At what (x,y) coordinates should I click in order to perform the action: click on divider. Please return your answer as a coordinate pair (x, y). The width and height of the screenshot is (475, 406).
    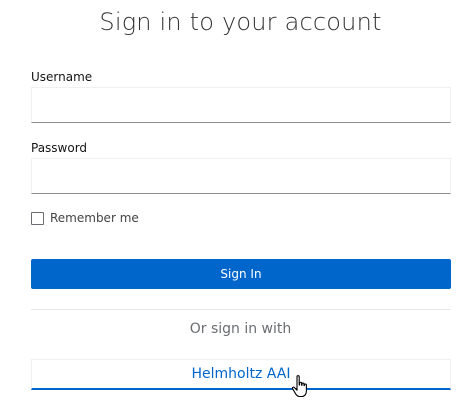
    Looking at the image, I should click on (241, 309).